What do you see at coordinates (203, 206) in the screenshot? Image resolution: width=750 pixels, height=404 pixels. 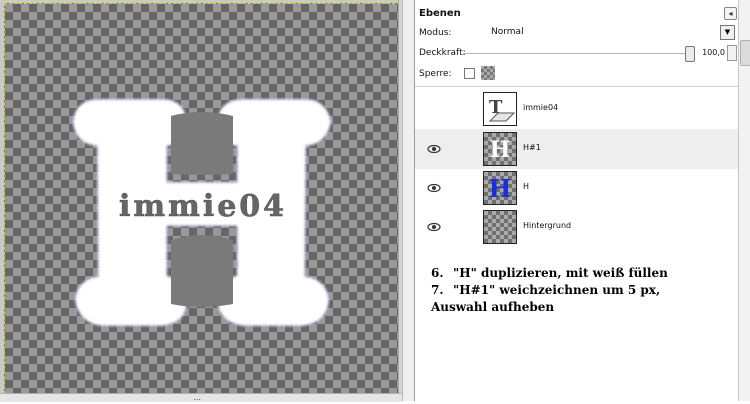 I see `canvas-text-immie04: immie04` at bounding box center [203, 206].